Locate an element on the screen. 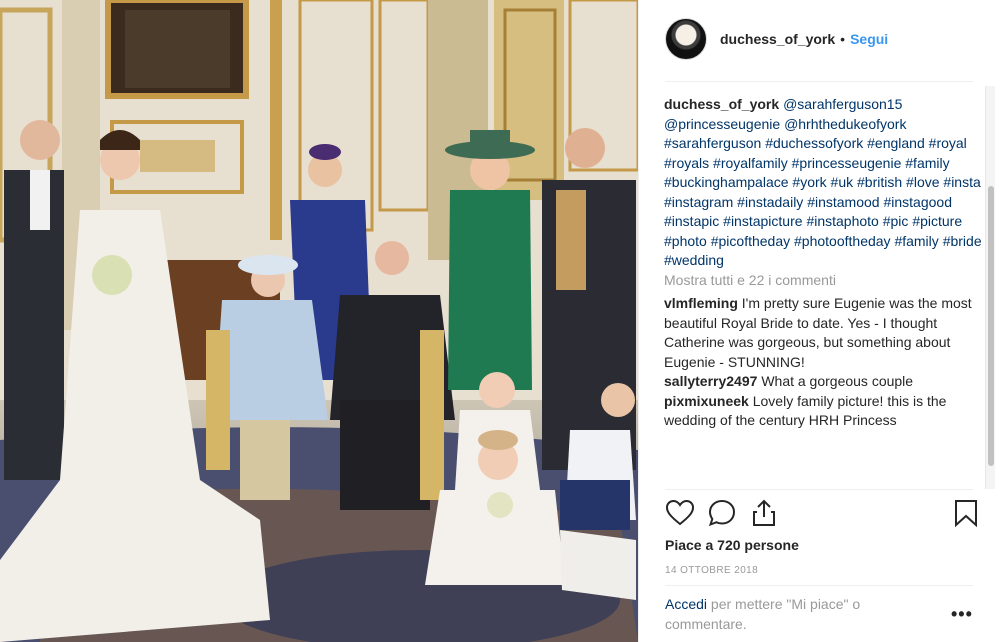  mention-link: @hrhthedukeofyork is located at coordinates (845, 124).